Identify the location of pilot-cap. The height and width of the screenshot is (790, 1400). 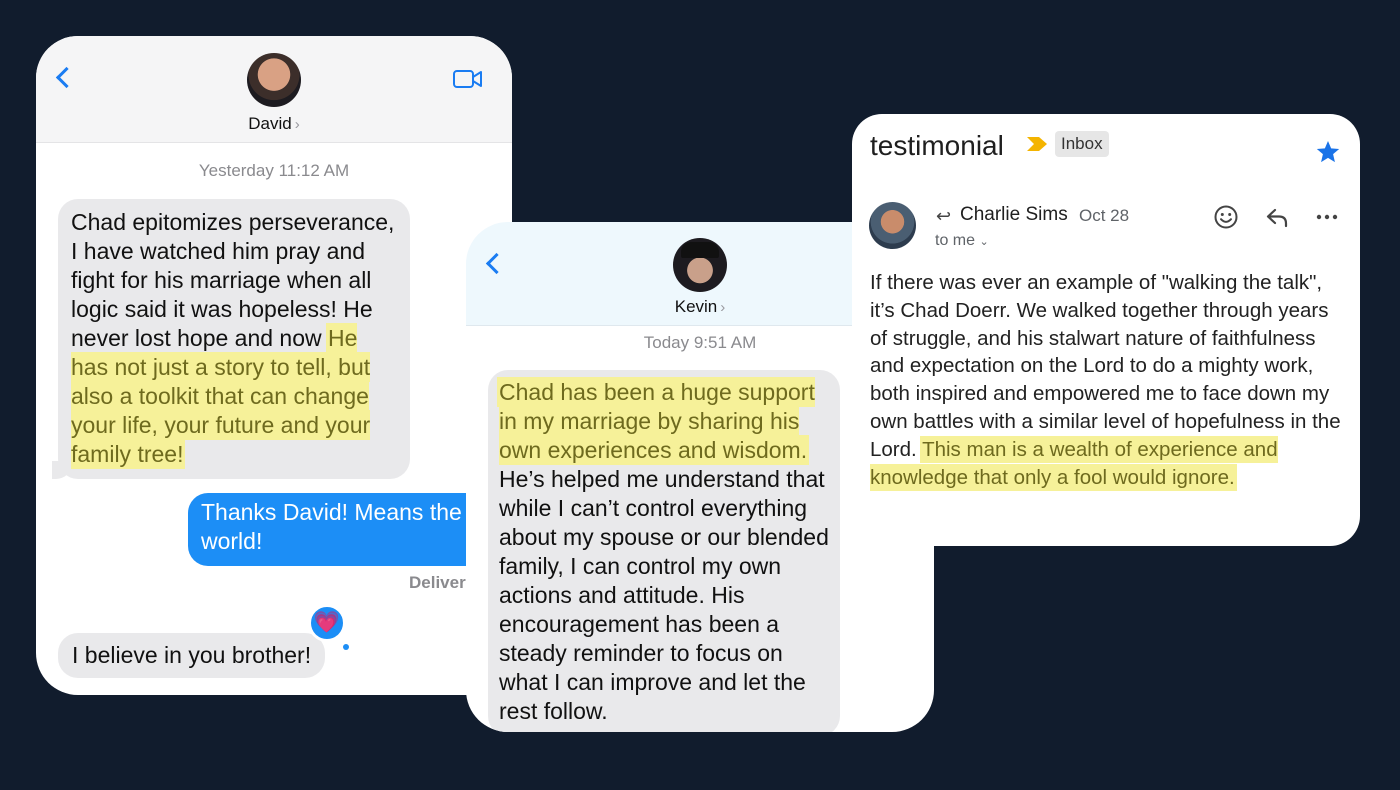
(700, 250).